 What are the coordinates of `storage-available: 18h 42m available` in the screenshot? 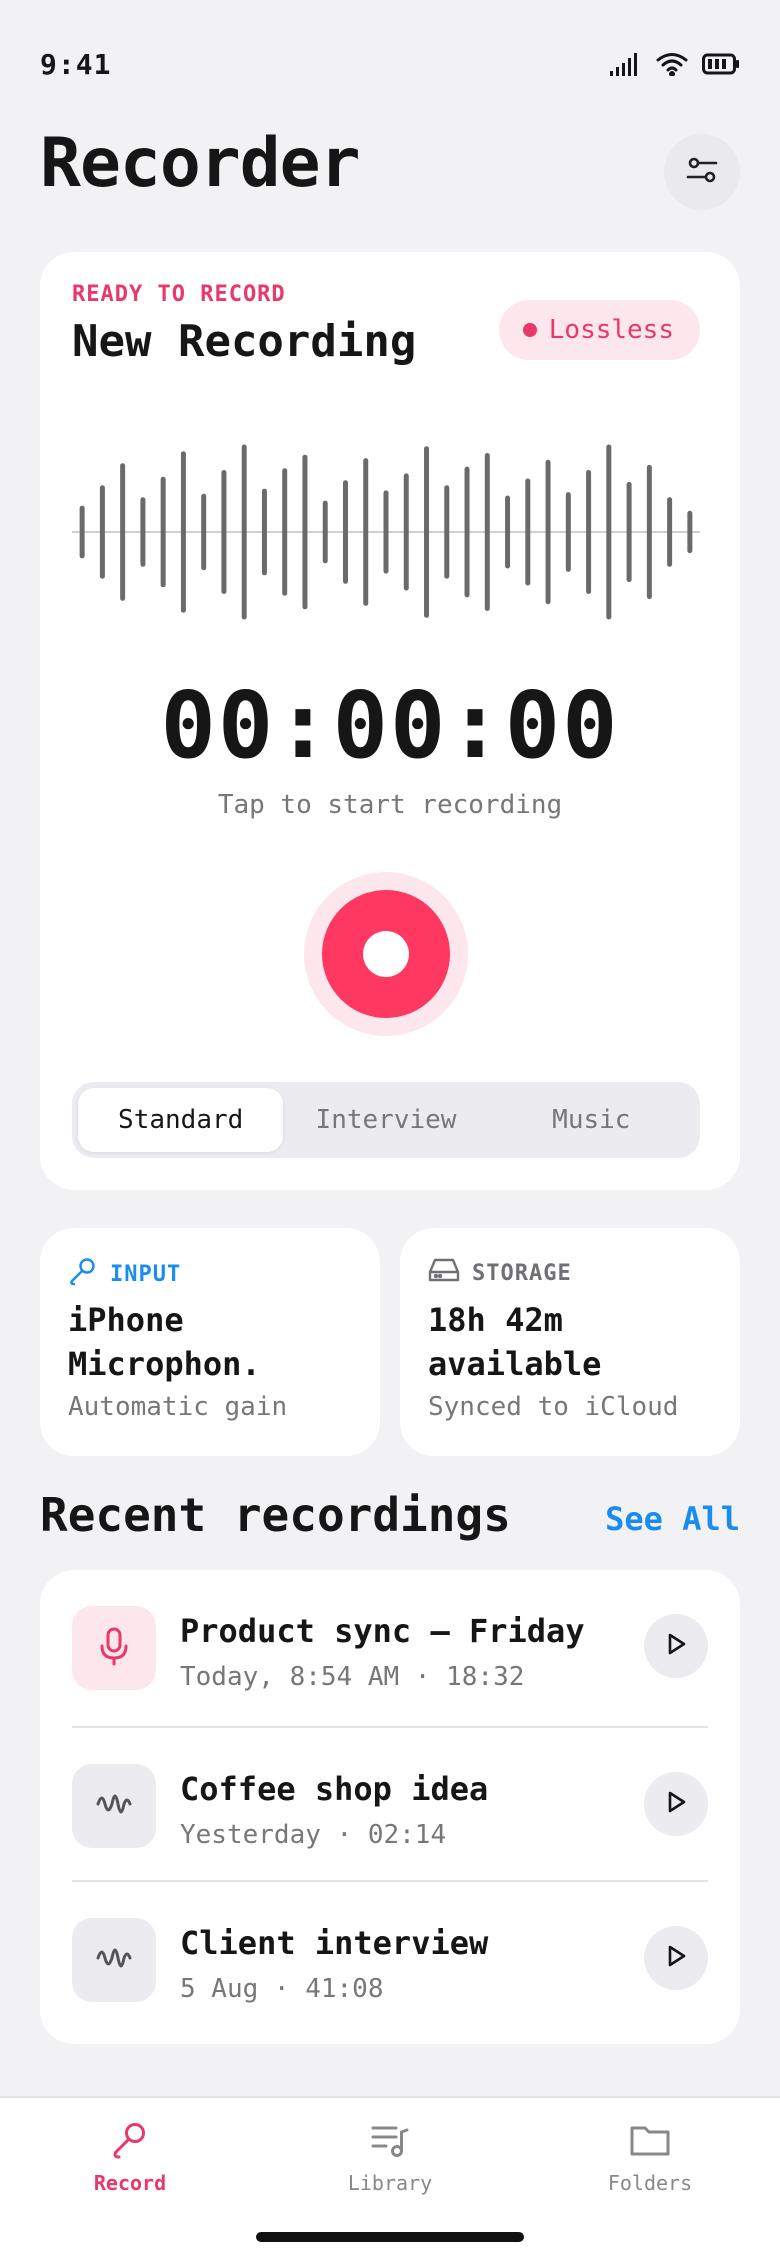 It's located at (515, 1342).